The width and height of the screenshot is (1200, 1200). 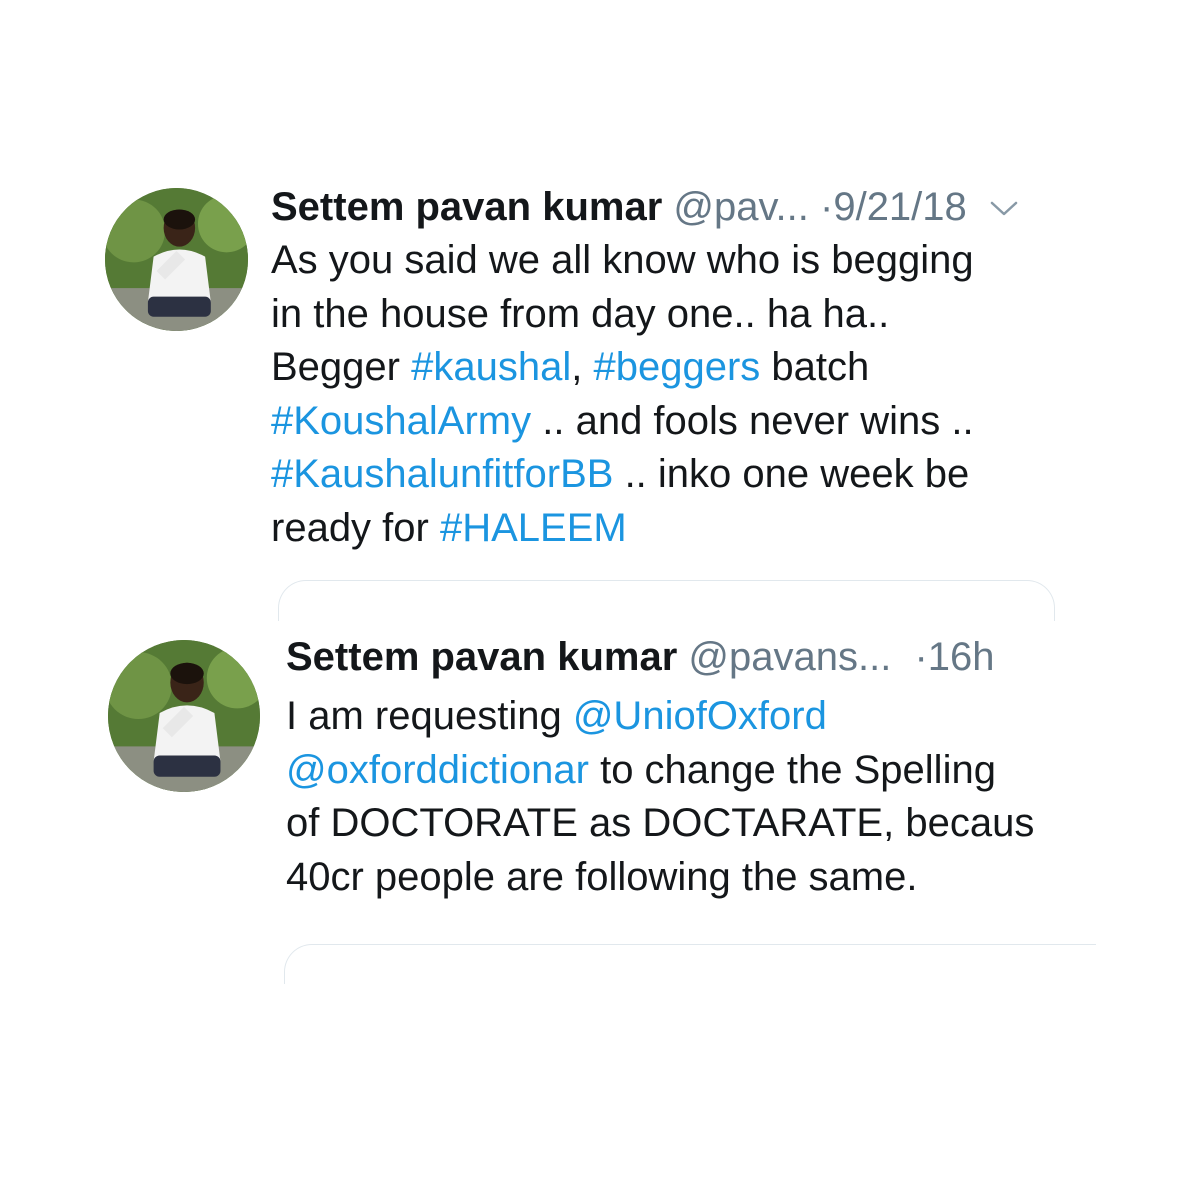 I want to click on tweet-text-line: ready for #HALEEM, so click(x=622, y=529).